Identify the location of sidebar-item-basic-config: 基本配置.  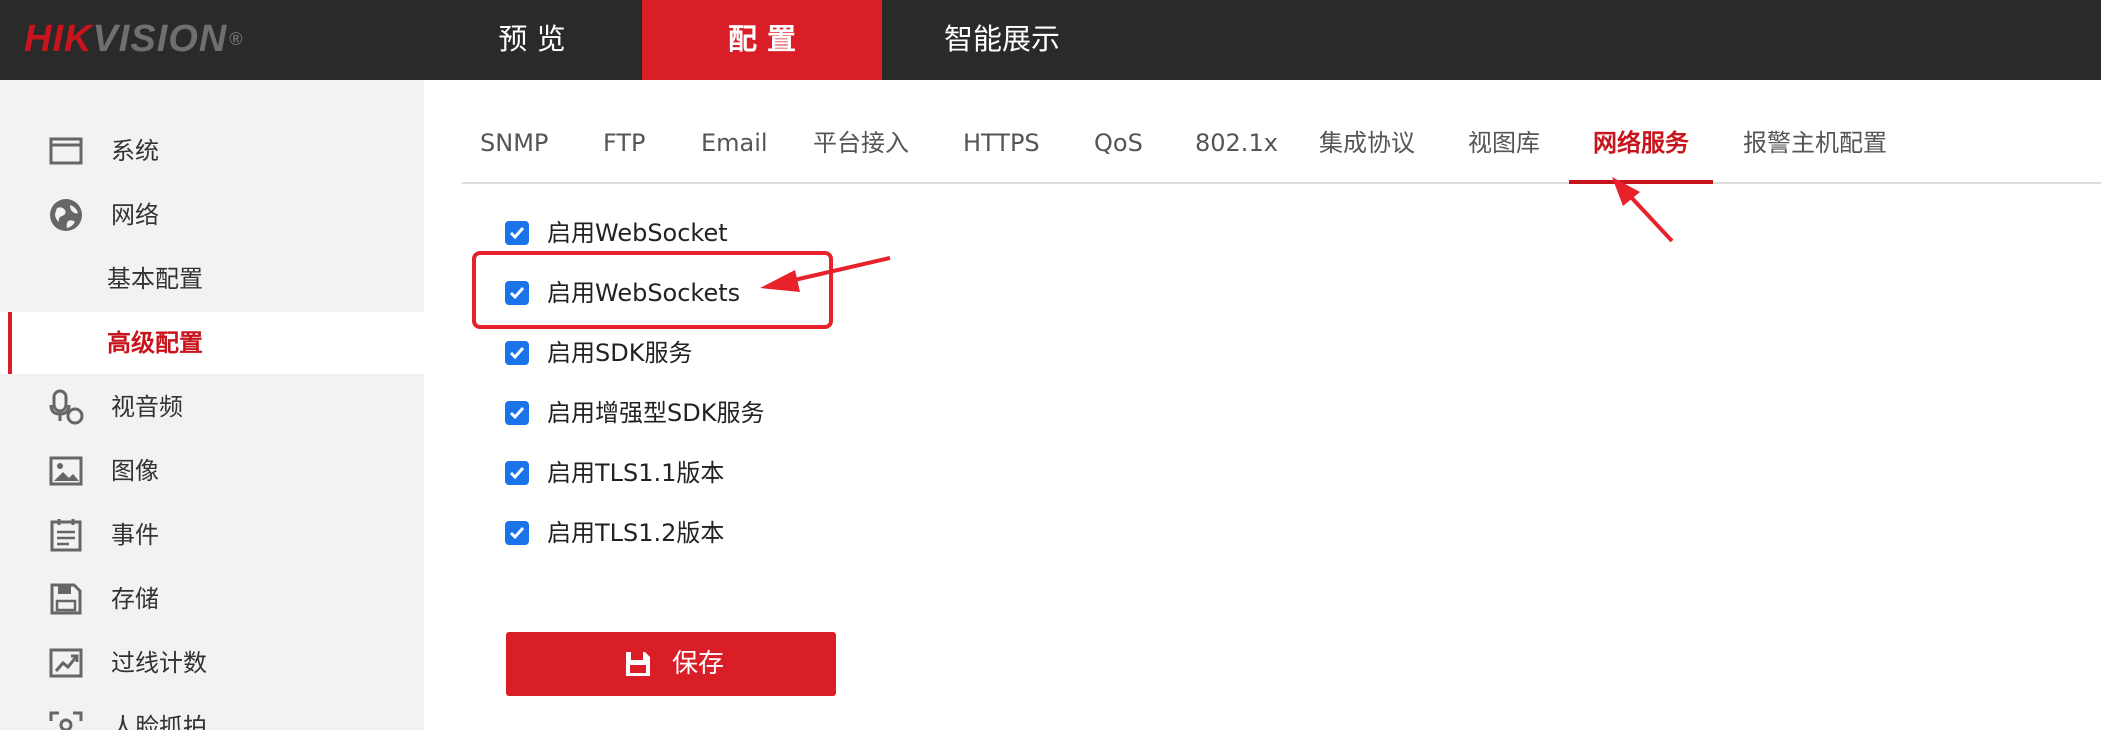
(212, 279).